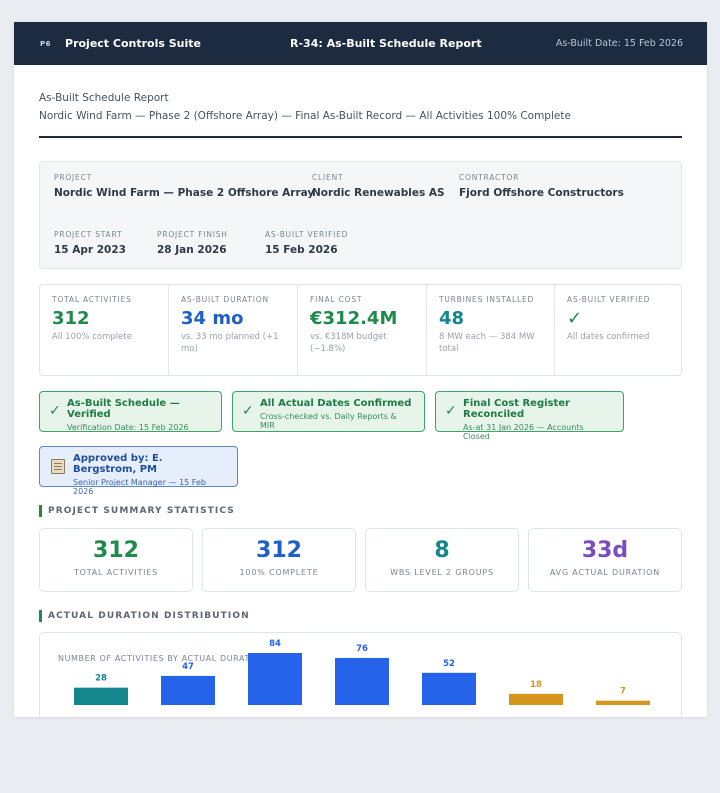 The height and width of the screenshot is (793, 720). What do you see at coordinates (523, 432) in the screenshot?
I see `badge-sub: As-at 31 Jan 2026 — Accounts Closed` at bounding box center [523, 432].